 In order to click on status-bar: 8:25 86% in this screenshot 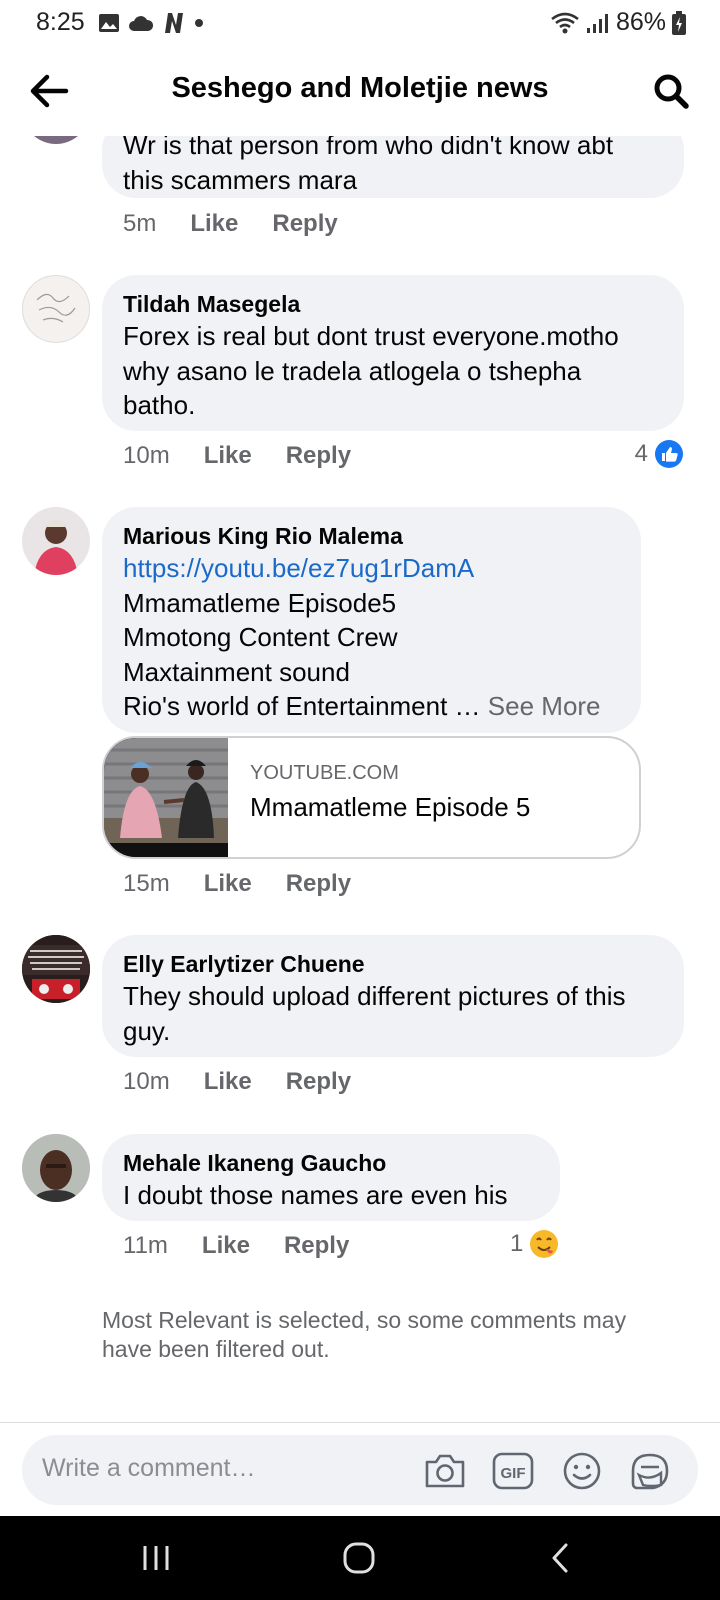, I will do `click(360, 23)`.